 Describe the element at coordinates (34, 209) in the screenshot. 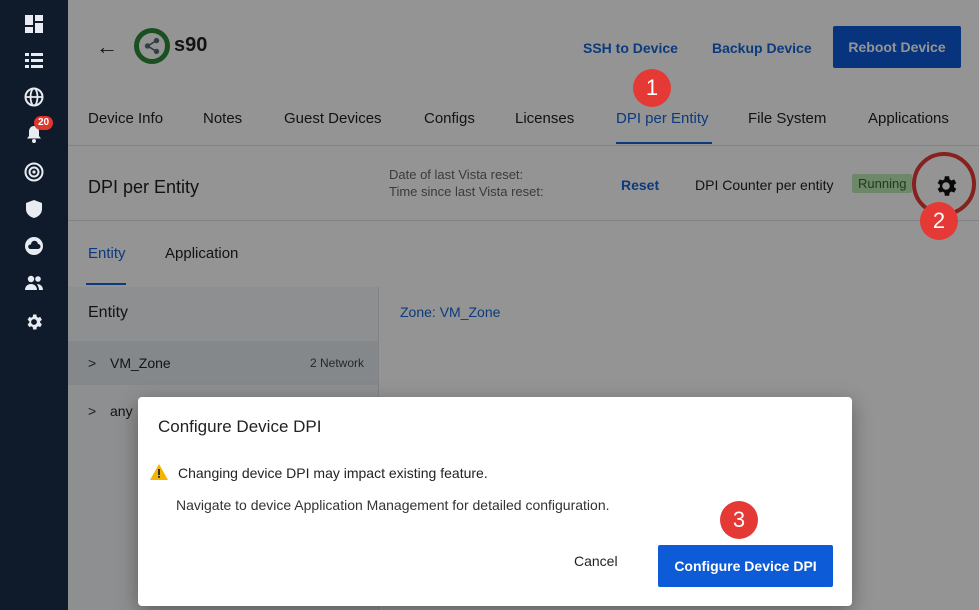

I see `shield-icon` at that location.